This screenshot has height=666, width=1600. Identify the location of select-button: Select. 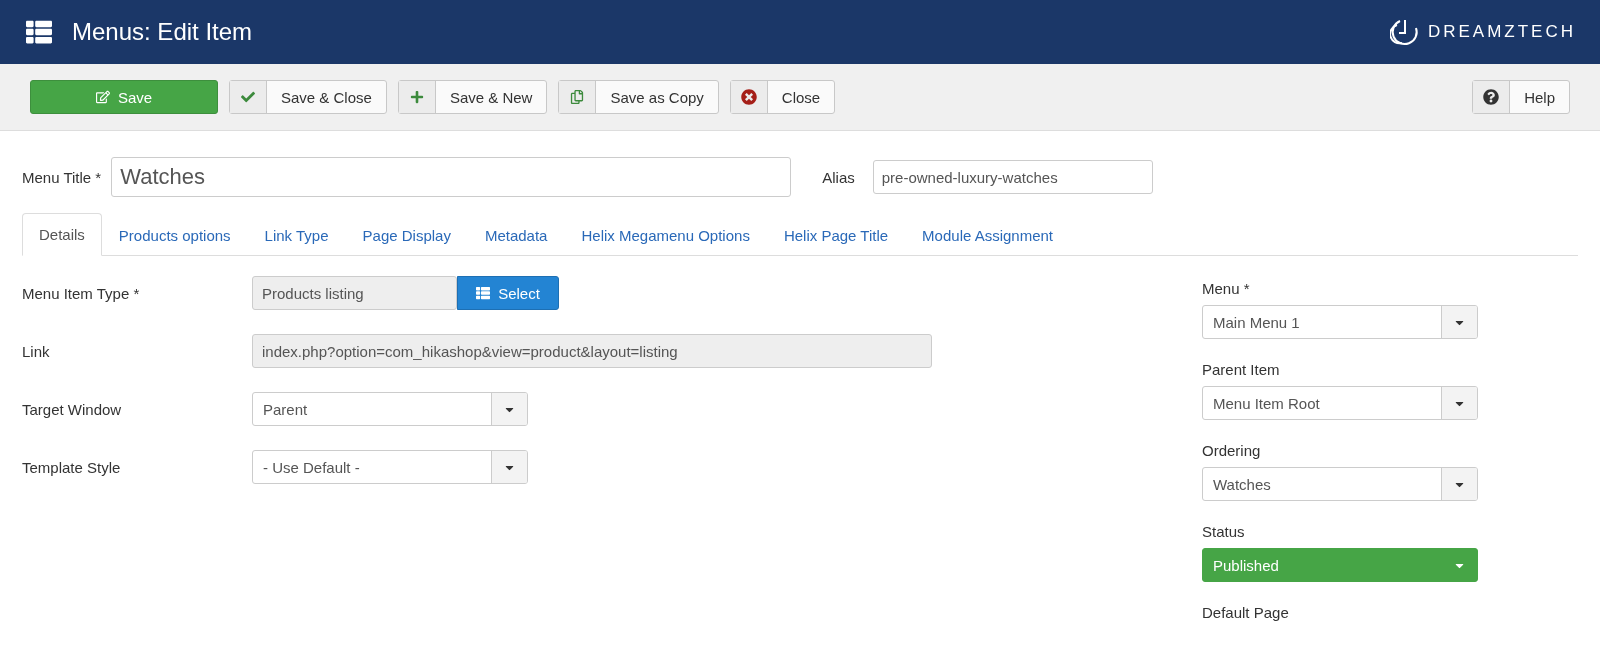
(508, 293).